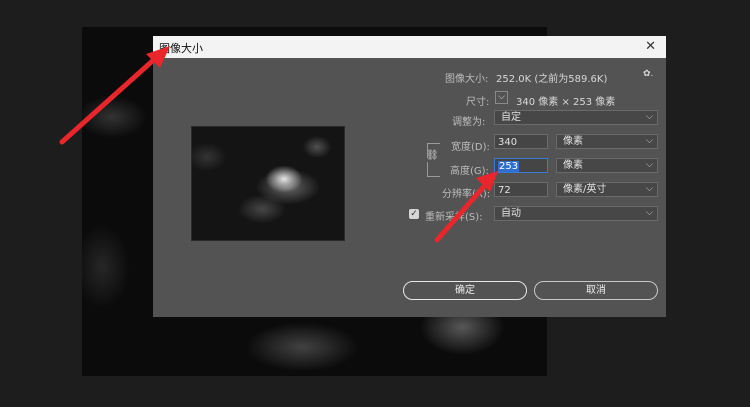 Image resolution: width=750 pixels, height=407 pixels. Describe the element at coordinates (454, 217) in the screenshot. I see `resample-label: 重新采样(S):` at that location.